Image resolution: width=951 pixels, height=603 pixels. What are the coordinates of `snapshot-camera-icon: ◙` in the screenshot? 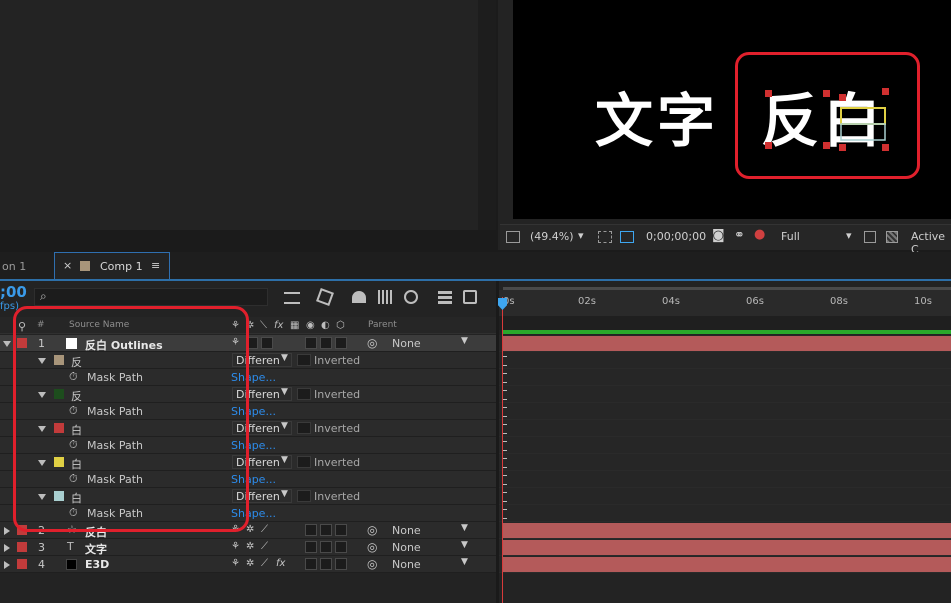 It's located at (718, 235).